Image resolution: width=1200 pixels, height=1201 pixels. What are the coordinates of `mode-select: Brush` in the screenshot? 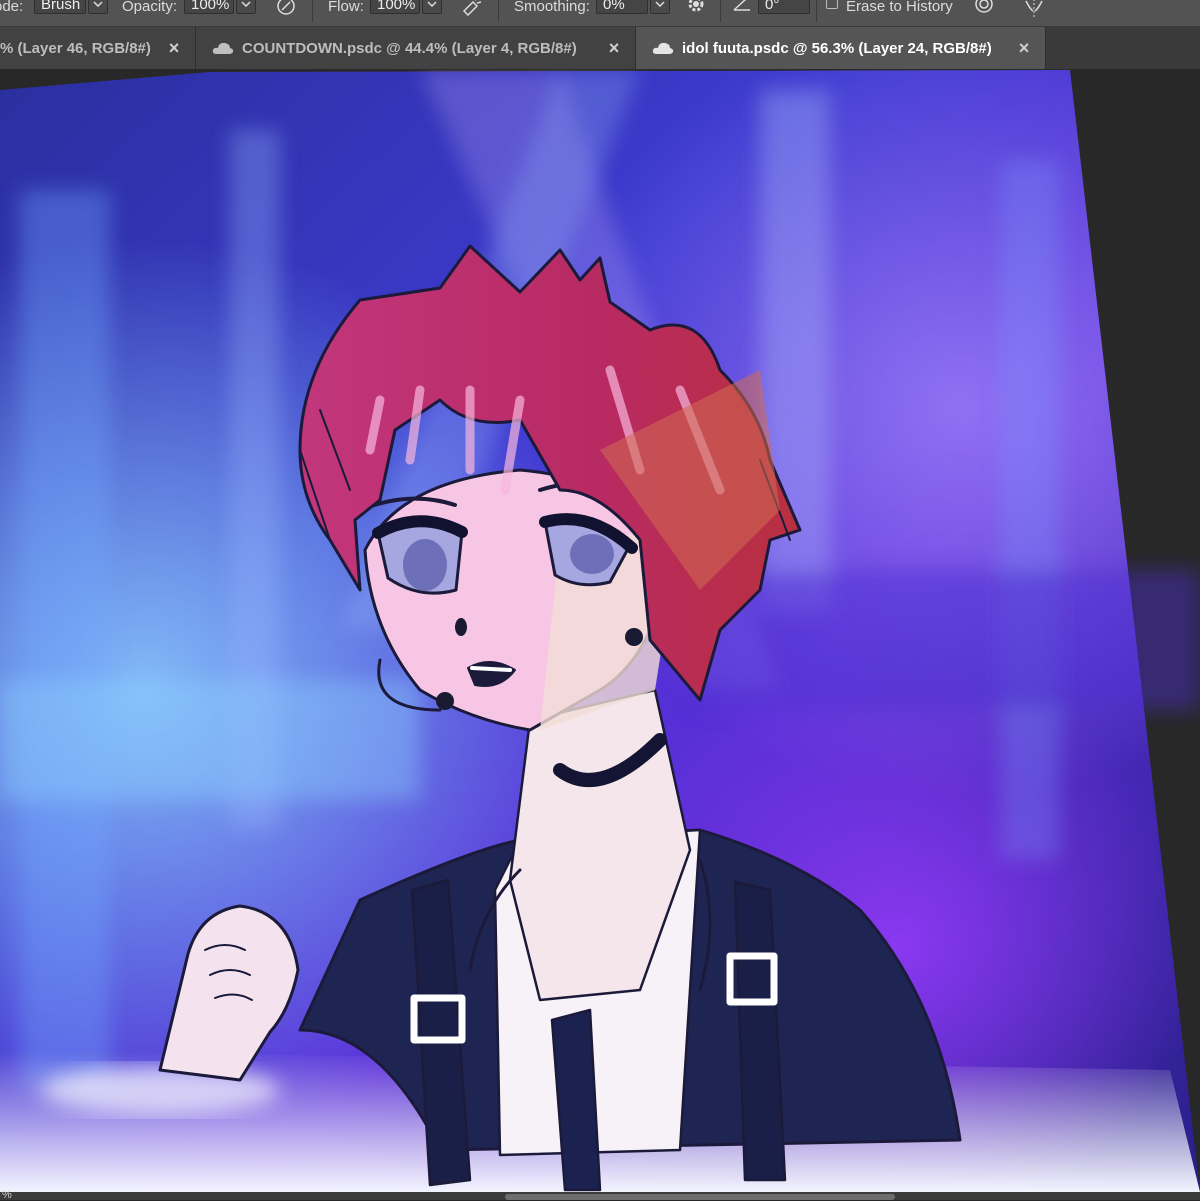 It's located at (60, 7).